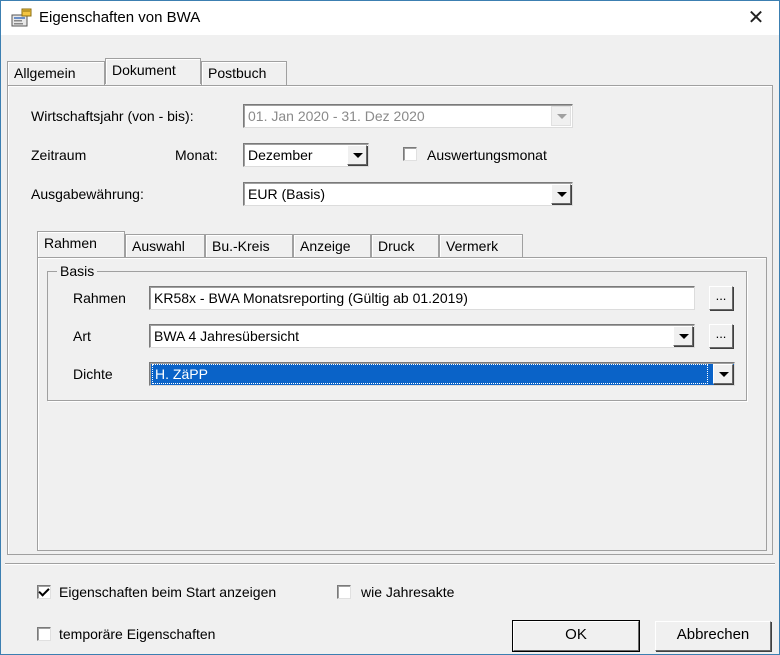 Image resolution: width=780 pixels, height=655 pixels. I want to click on period-label: Zeitraum, so click(59, 155).